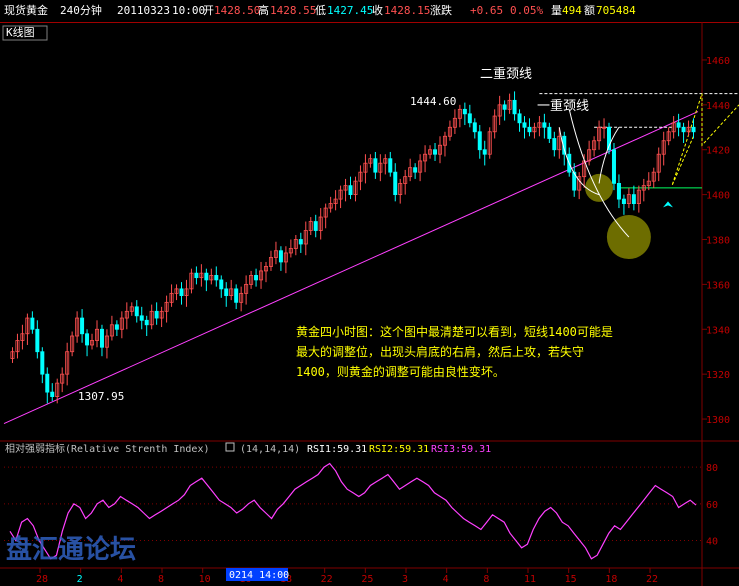 This screenshot has width=739, height=586. What do you see at coordinates (441, 10) in the screenshot?
I see `change-label: 涨跌` at bounding box center [441, 10].